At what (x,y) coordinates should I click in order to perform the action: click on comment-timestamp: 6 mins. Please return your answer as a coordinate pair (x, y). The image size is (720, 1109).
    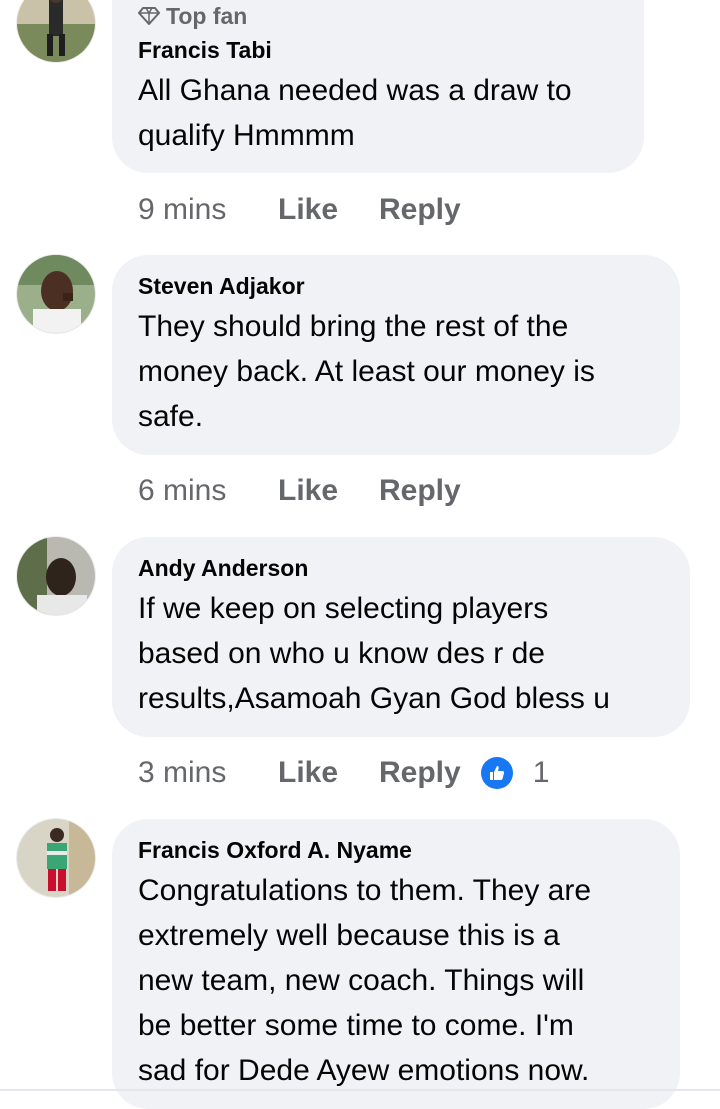
    Looking at the image, I should click on (208, 491).